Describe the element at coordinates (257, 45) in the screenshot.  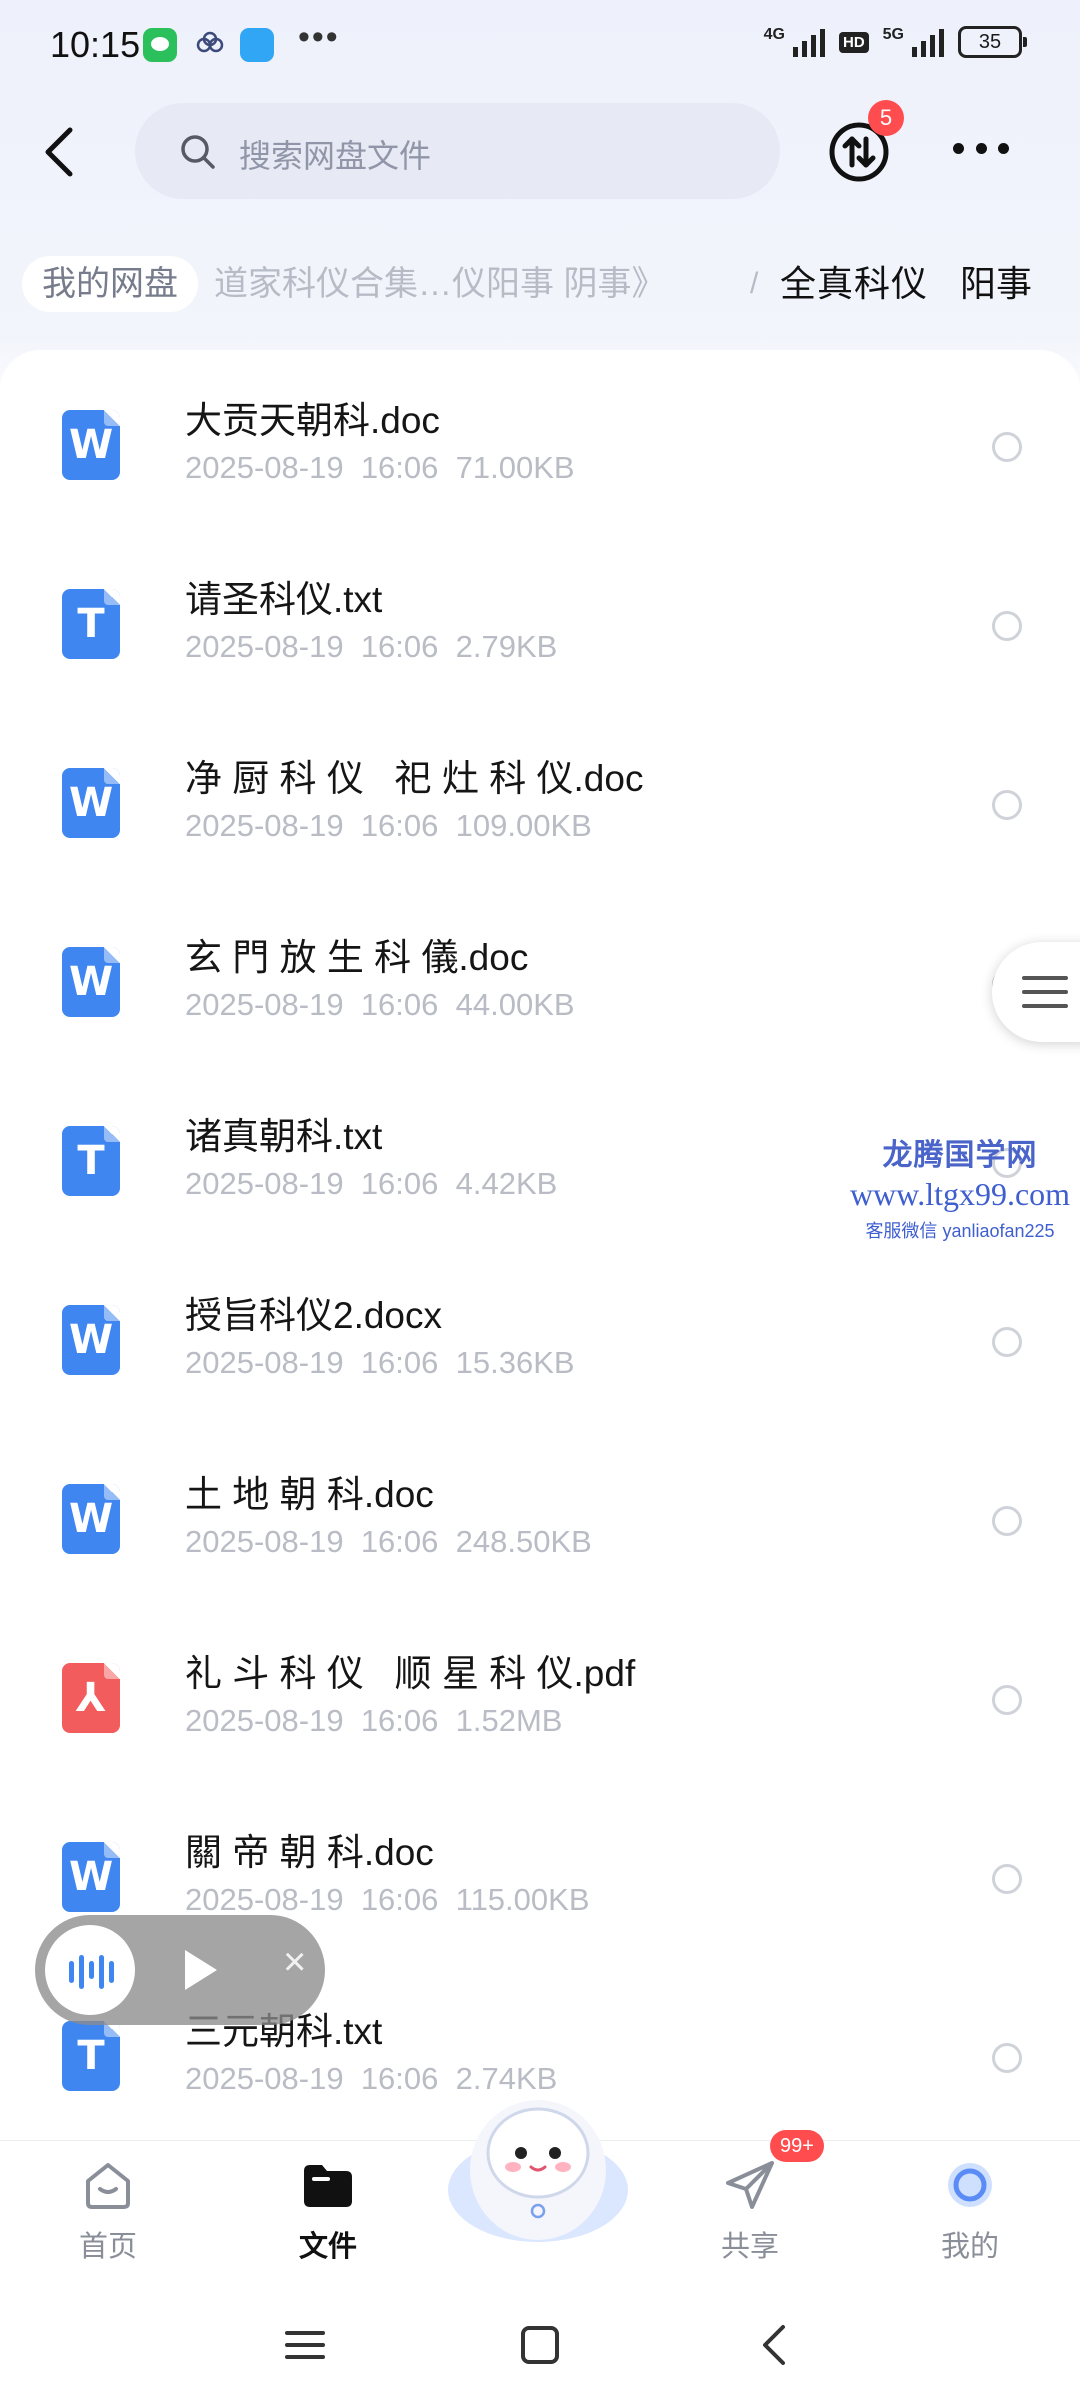
I see `app-notification-icon` at that location.